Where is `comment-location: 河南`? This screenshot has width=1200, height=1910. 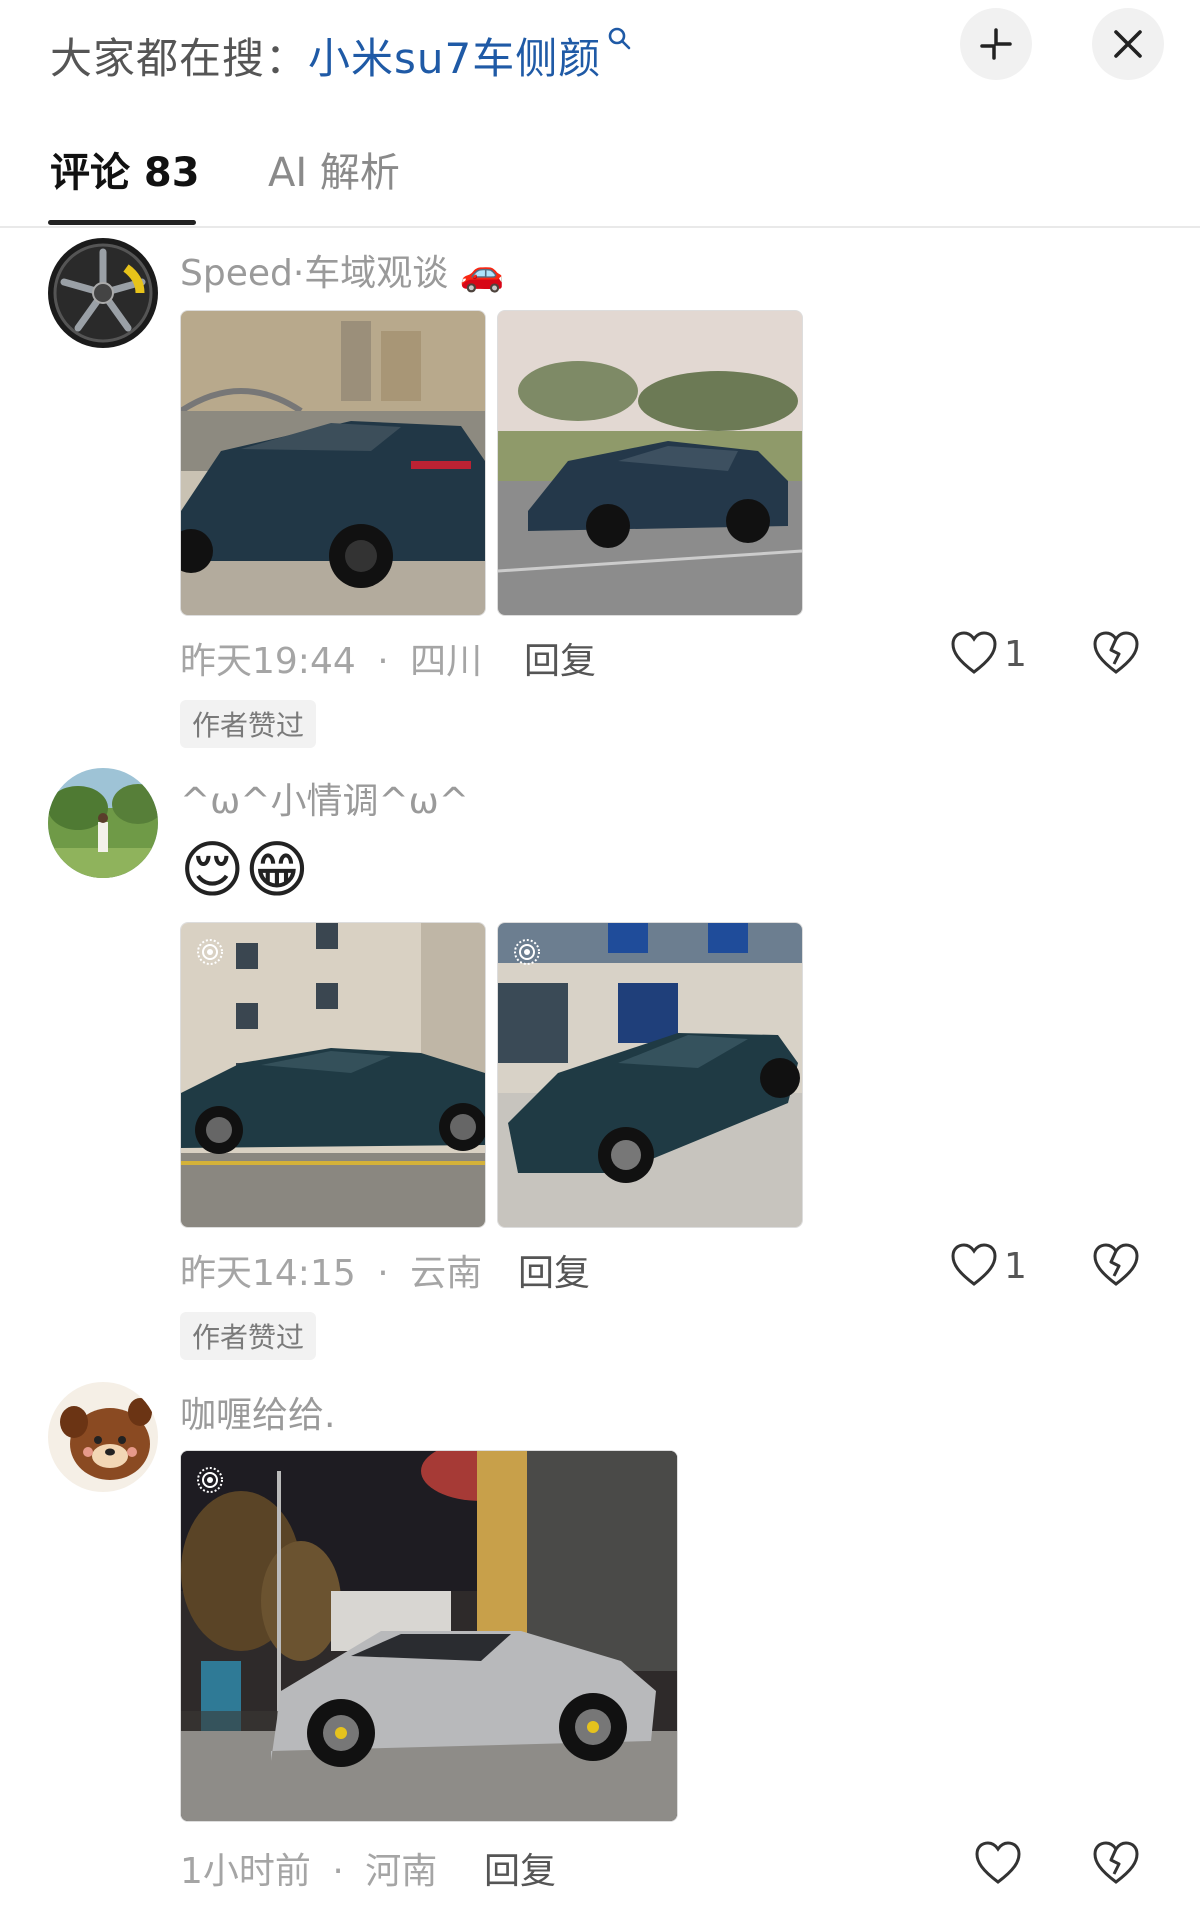
comment-location: 河南 is located at coordinates (401, 1871).